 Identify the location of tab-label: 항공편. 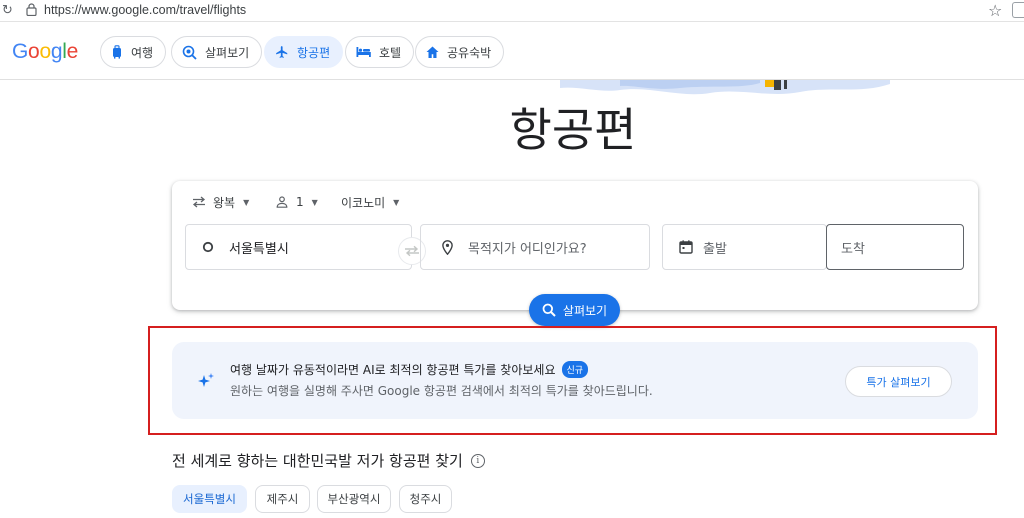
(314, 52).